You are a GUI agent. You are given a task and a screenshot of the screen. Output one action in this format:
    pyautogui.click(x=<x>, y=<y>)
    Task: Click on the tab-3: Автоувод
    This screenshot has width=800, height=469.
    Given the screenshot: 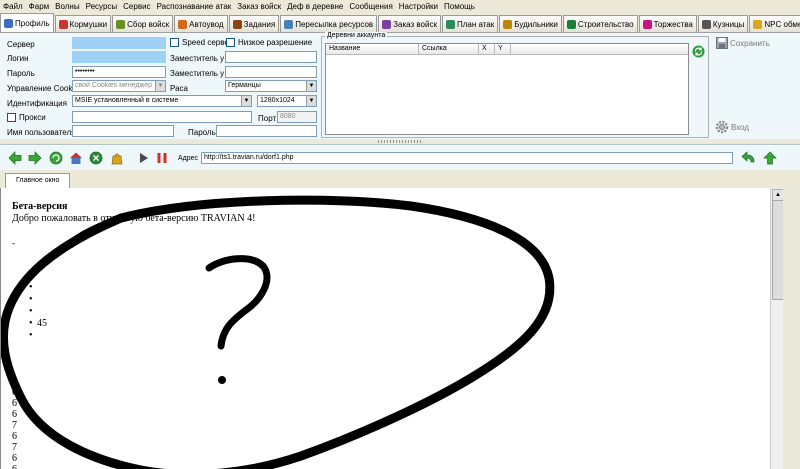 What is the action you would take?
    pyautogui.click(x=201, y=23)
    